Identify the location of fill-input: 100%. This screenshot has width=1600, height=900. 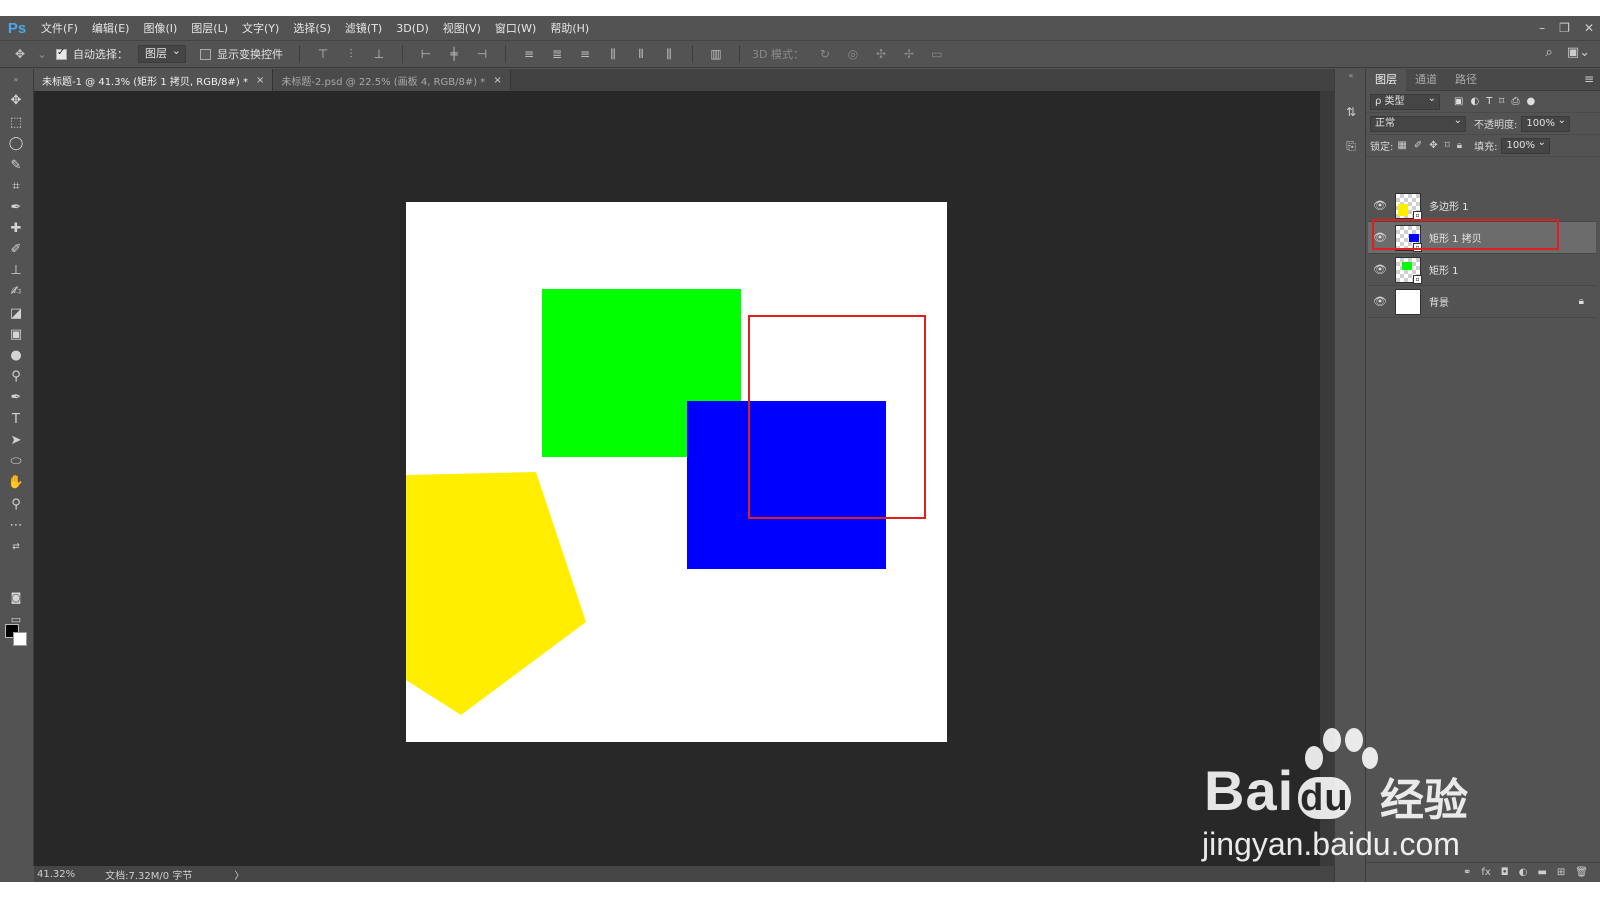
(1526, 145).